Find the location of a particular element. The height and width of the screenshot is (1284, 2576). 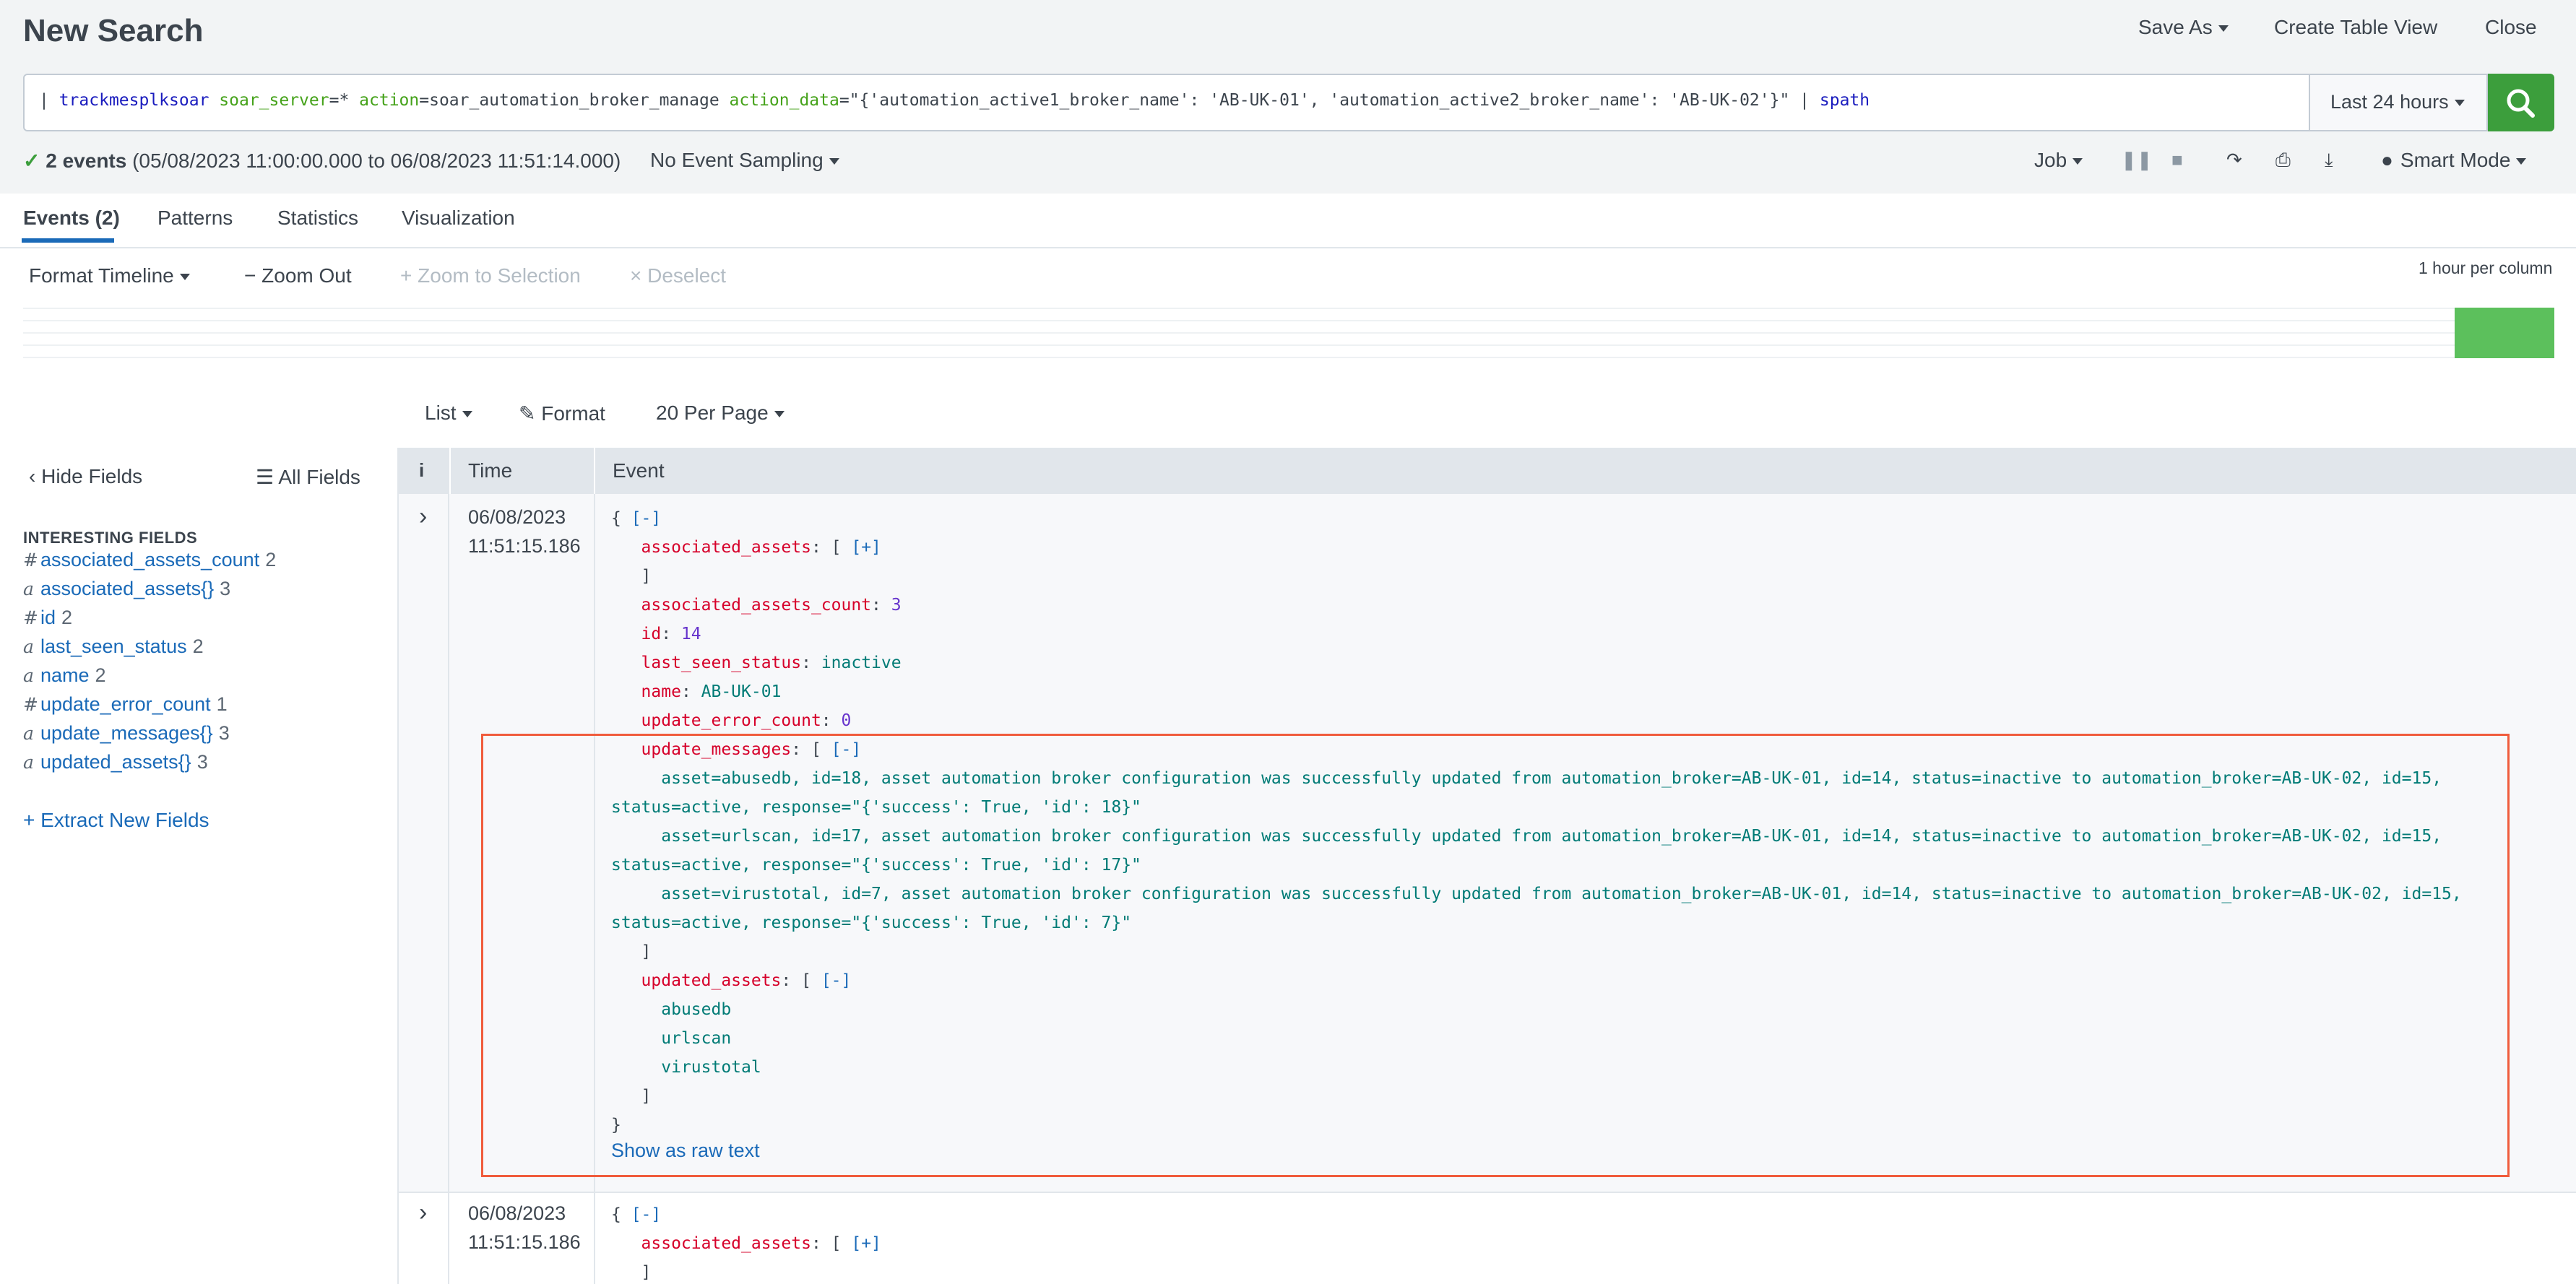

format-timeline-menu: Format Timeline is located at coordinates (109, 276).